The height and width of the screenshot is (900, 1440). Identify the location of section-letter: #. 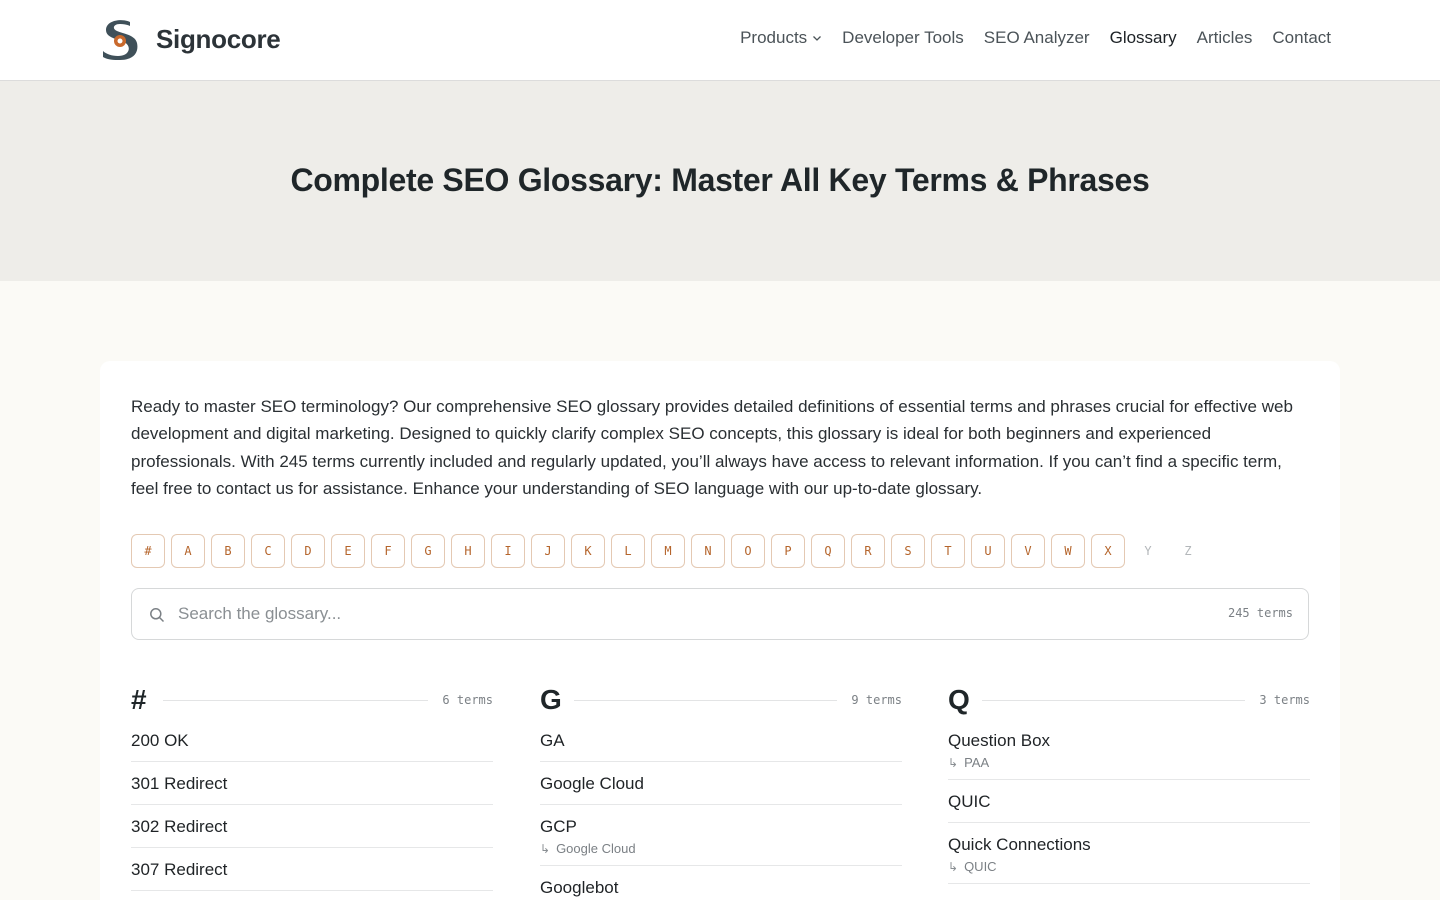
(139, 699).